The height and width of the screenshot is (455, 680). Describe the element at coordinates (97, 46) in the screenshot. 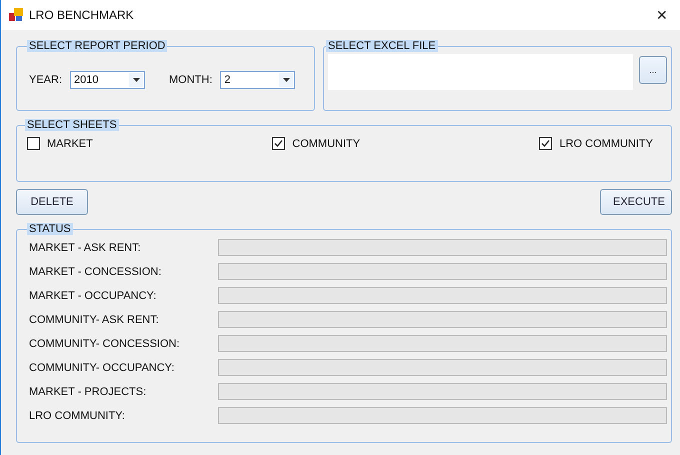

I see `group-title: SELECT REPORT PERIOD` at that location.